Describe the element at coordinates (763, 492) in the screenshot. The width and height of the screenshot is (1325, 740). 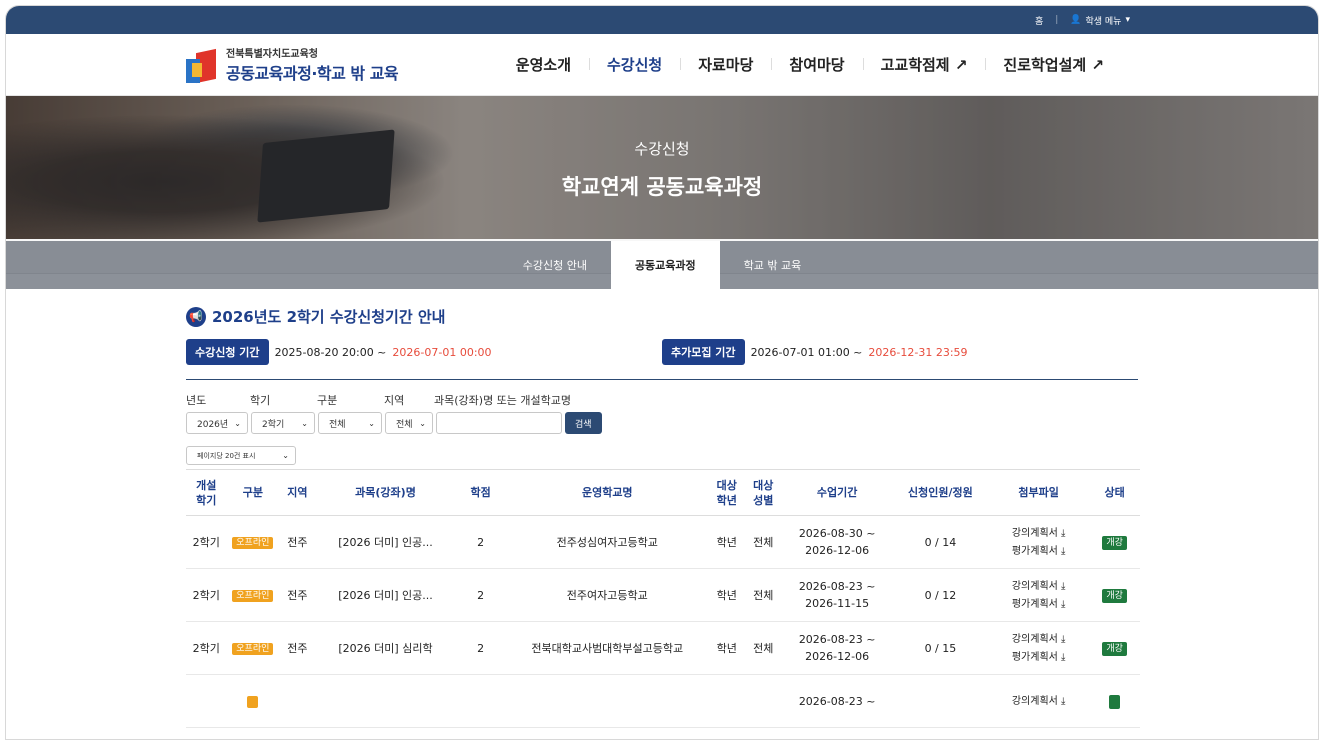
I see `col-gender: 대상 성별` at that location.